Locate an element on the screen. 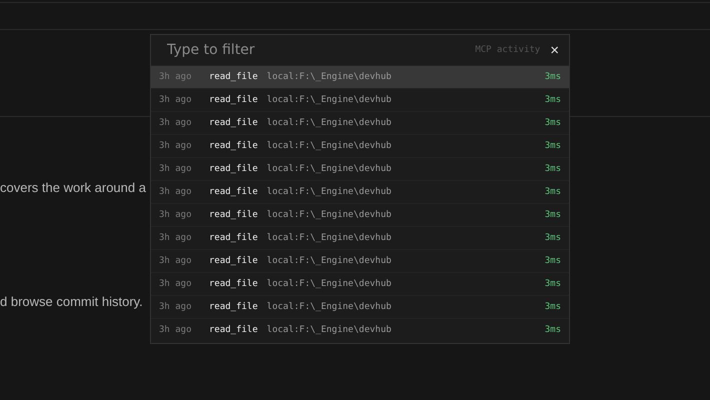 Image resolution: width=710 pixels, height=400 pixels. activity-row: 3h ago read_file local:F:\_Engine\devhub 3ms is located at coordinates (360, 76).